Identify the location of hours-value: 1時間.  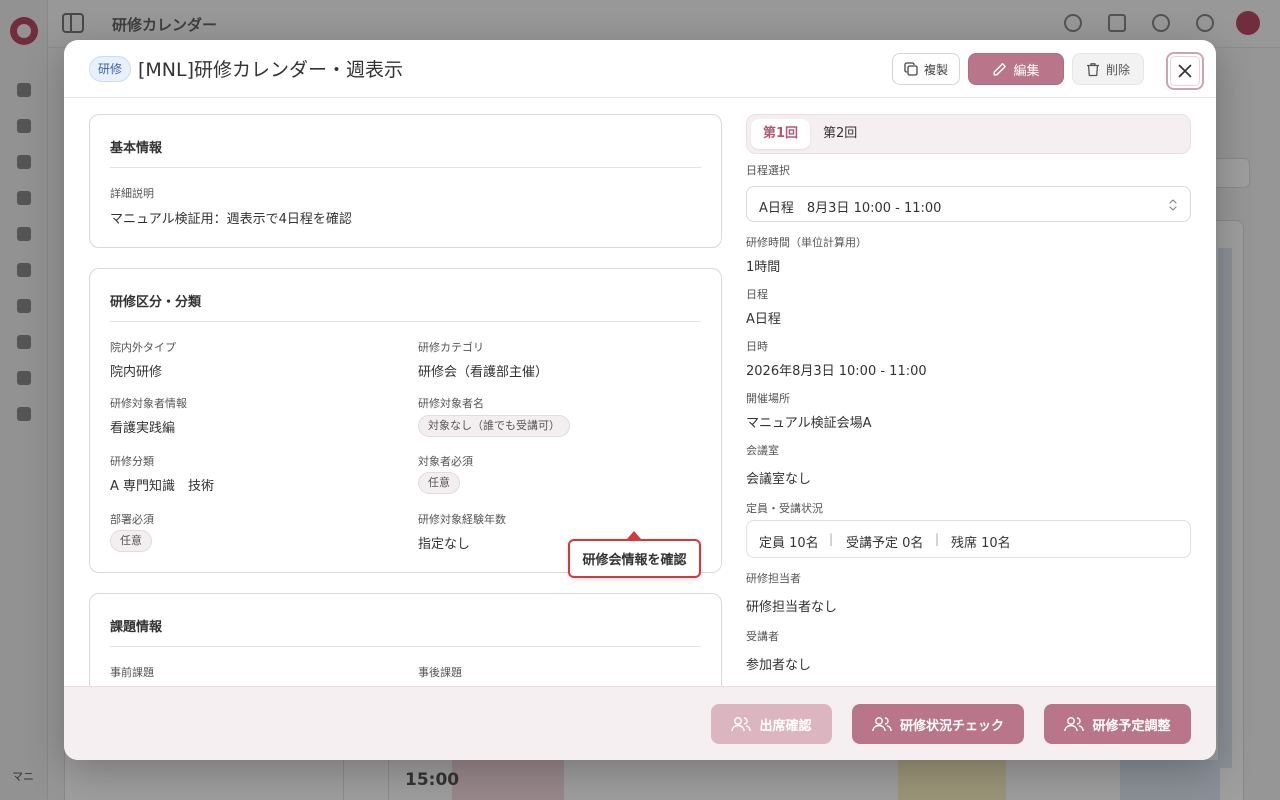
(763, 267).